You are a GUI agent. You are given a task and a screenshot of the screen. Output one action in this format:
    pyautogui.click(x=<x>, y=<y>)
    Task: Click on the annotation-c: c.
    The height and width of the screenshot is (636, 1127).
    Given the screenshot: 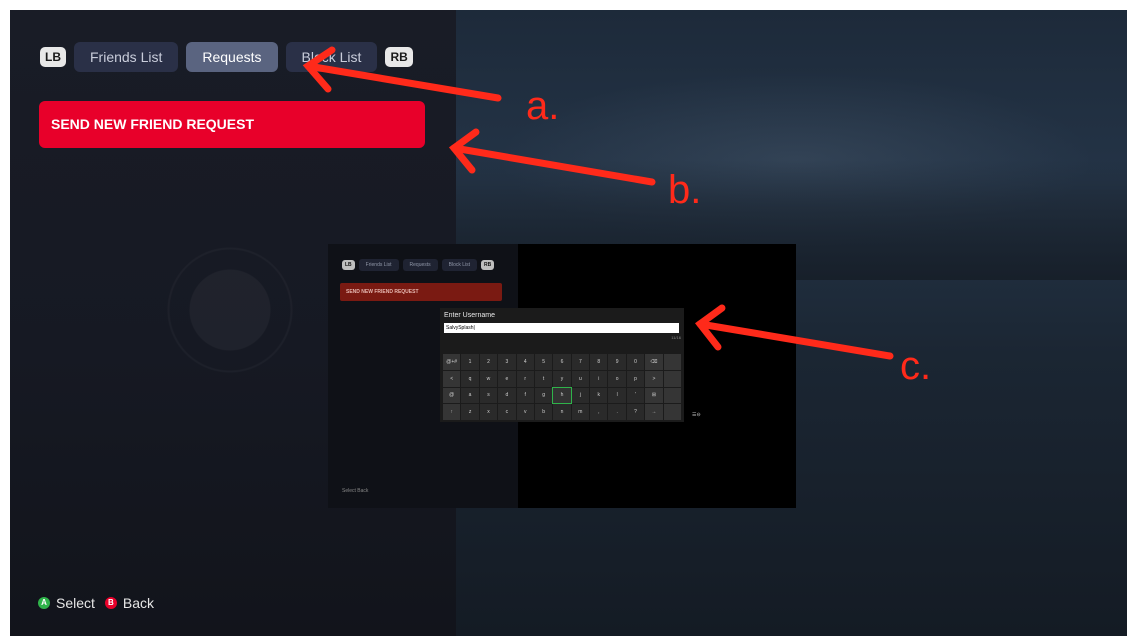 What is the action you would take?
    pyautogui.click(x=916, y=366)
    